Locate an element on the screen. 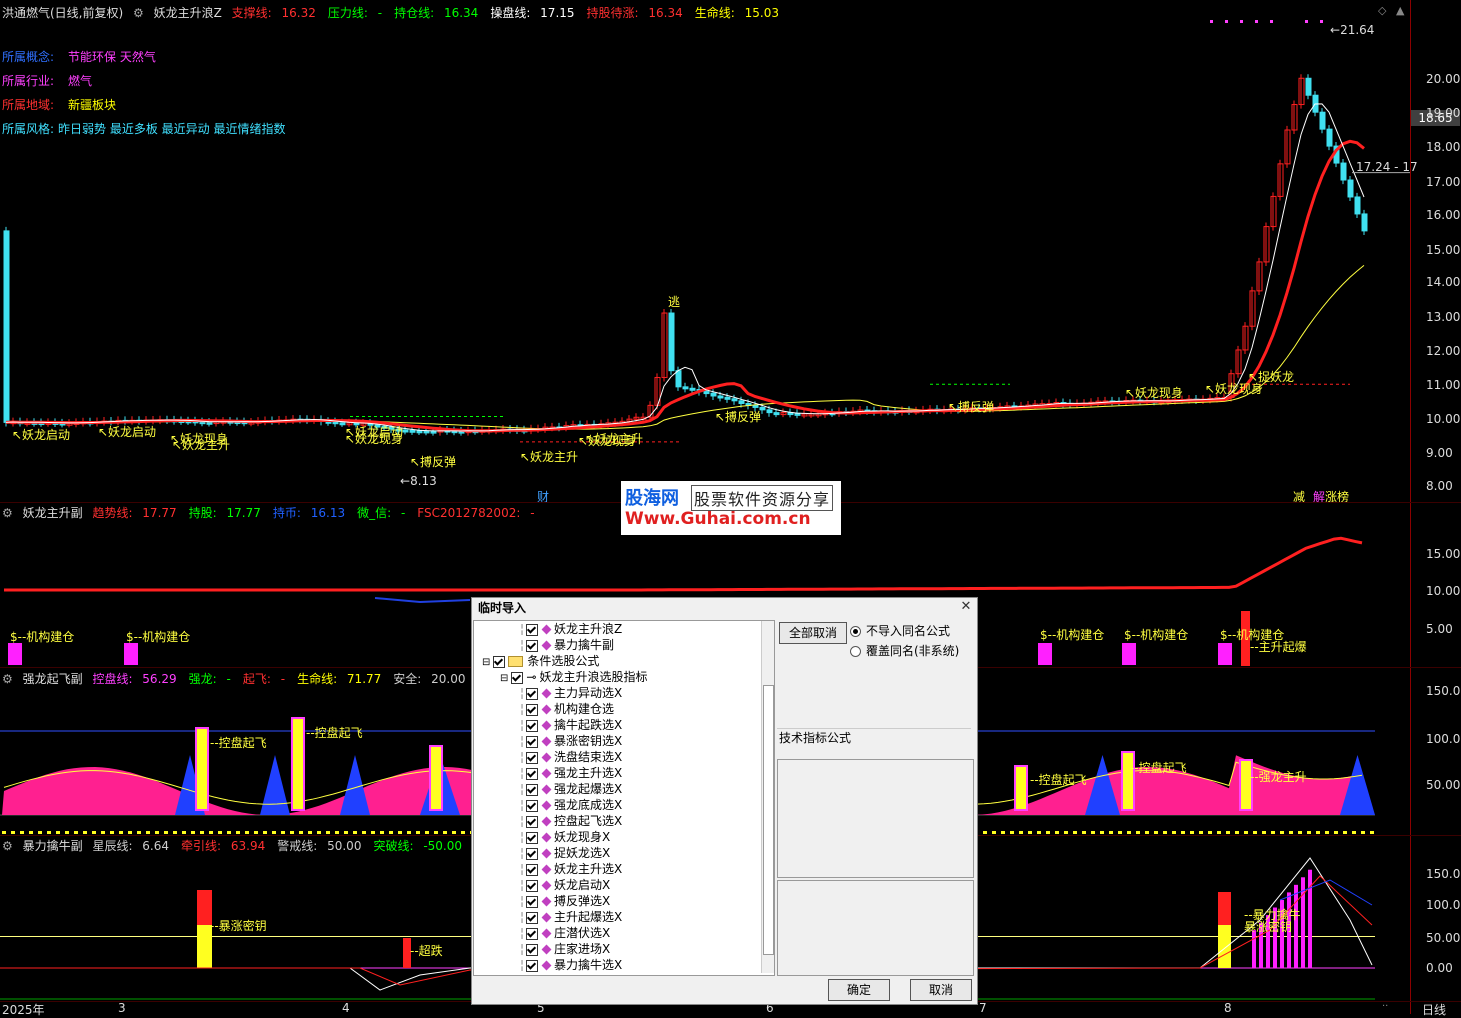 The width and height of the screenshot is (1461, 1018). pane2-value-1: 持股: 17.77 is located at coordinates (224, 513).